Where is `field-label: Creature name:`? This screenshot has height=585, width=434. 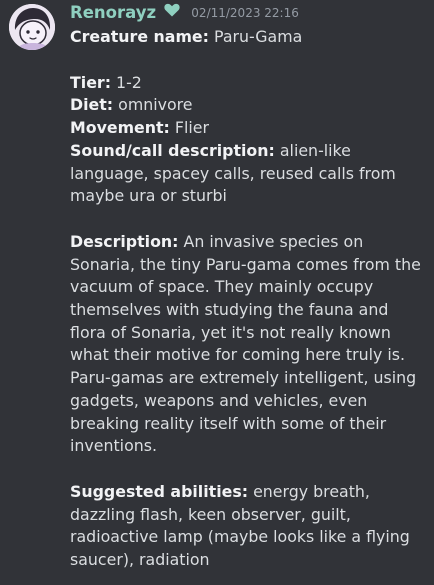 field-label: Creature name: is located at coordinates (139, 36).